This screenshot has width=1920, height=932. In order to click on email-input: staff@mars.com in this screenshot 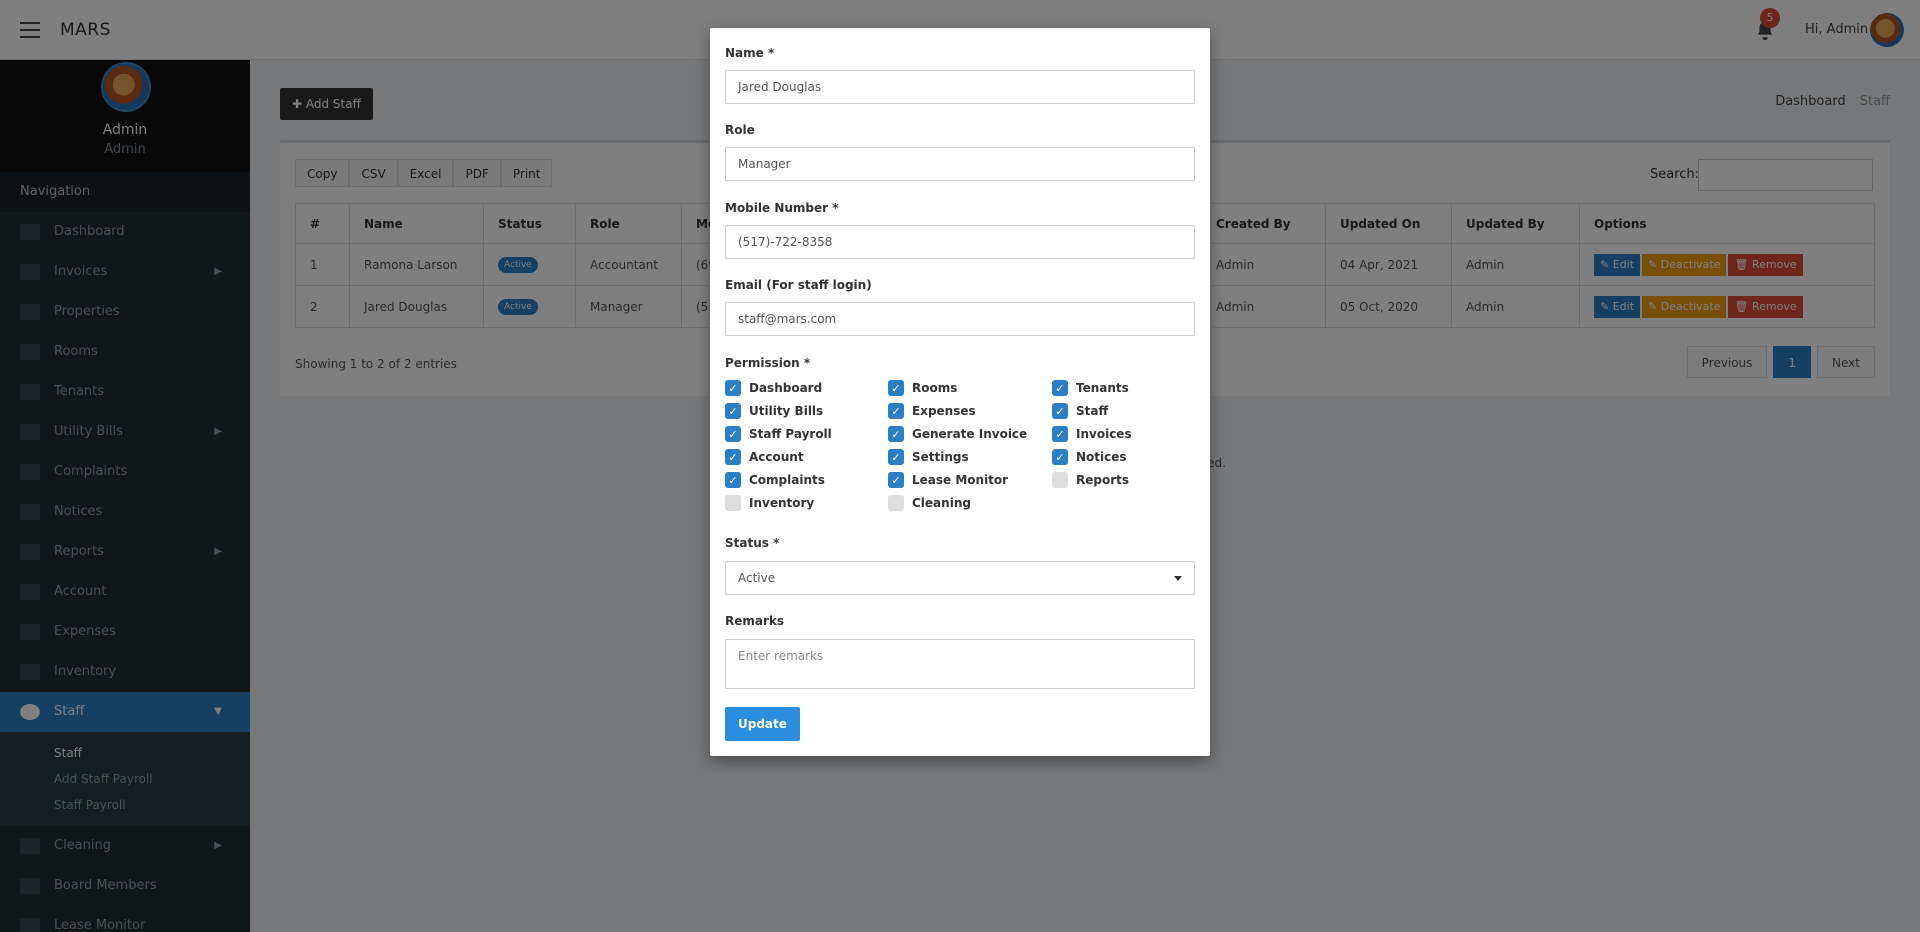, I will do `click(960, 319)`.